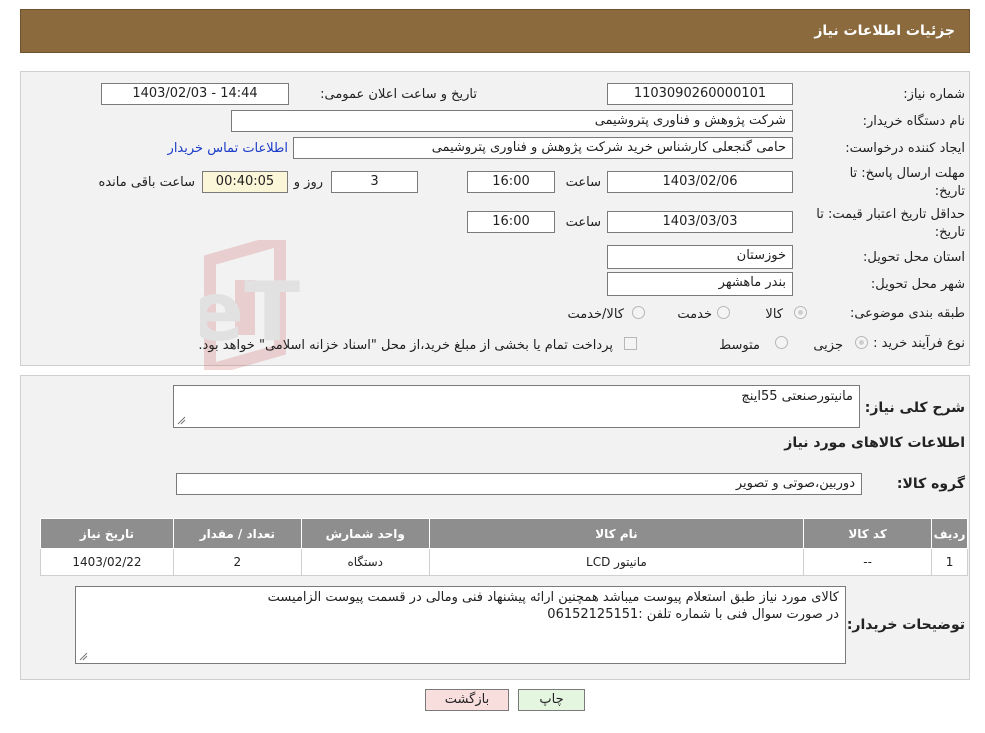 The image size is (985, 733). Describe the element at coordinates (511, 182) in the screenshot. I see `deadline-time: 16:00` at that location.